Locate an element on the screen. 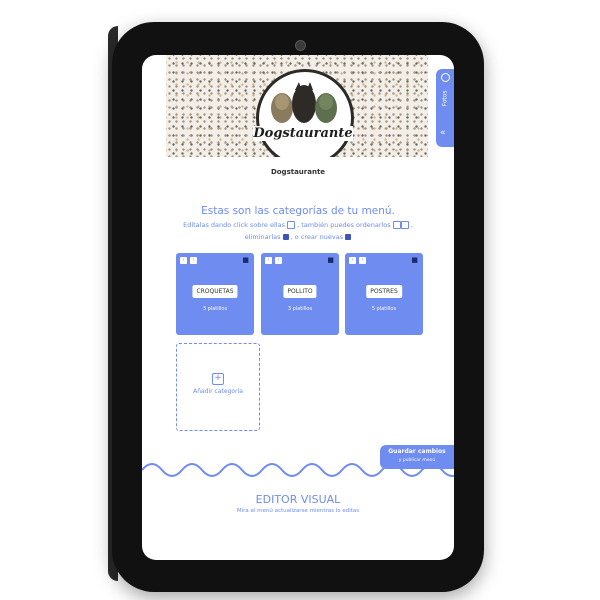 The height and width of the screenshot is (600, 600). category-card-croquetas: ‹ › ■ CROQUETAS 3 platillos is located at coordinates (215, 294).